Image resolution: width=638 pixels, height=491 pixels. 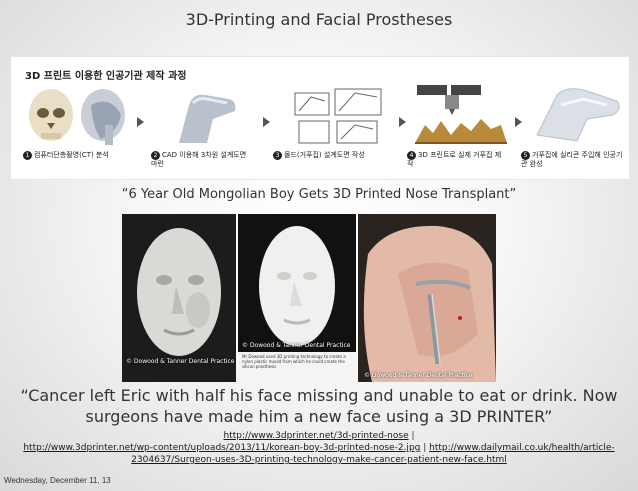 I want to click on ct-scan-image, so click(x=77, y=131).